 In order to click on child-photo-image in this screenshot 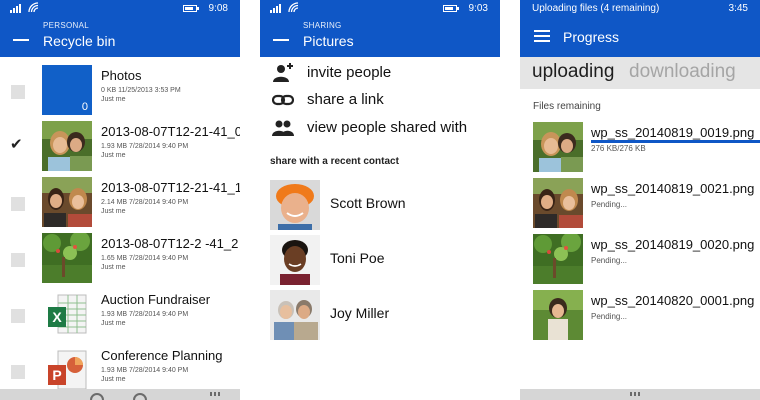, I will do `click(558, 315)`.